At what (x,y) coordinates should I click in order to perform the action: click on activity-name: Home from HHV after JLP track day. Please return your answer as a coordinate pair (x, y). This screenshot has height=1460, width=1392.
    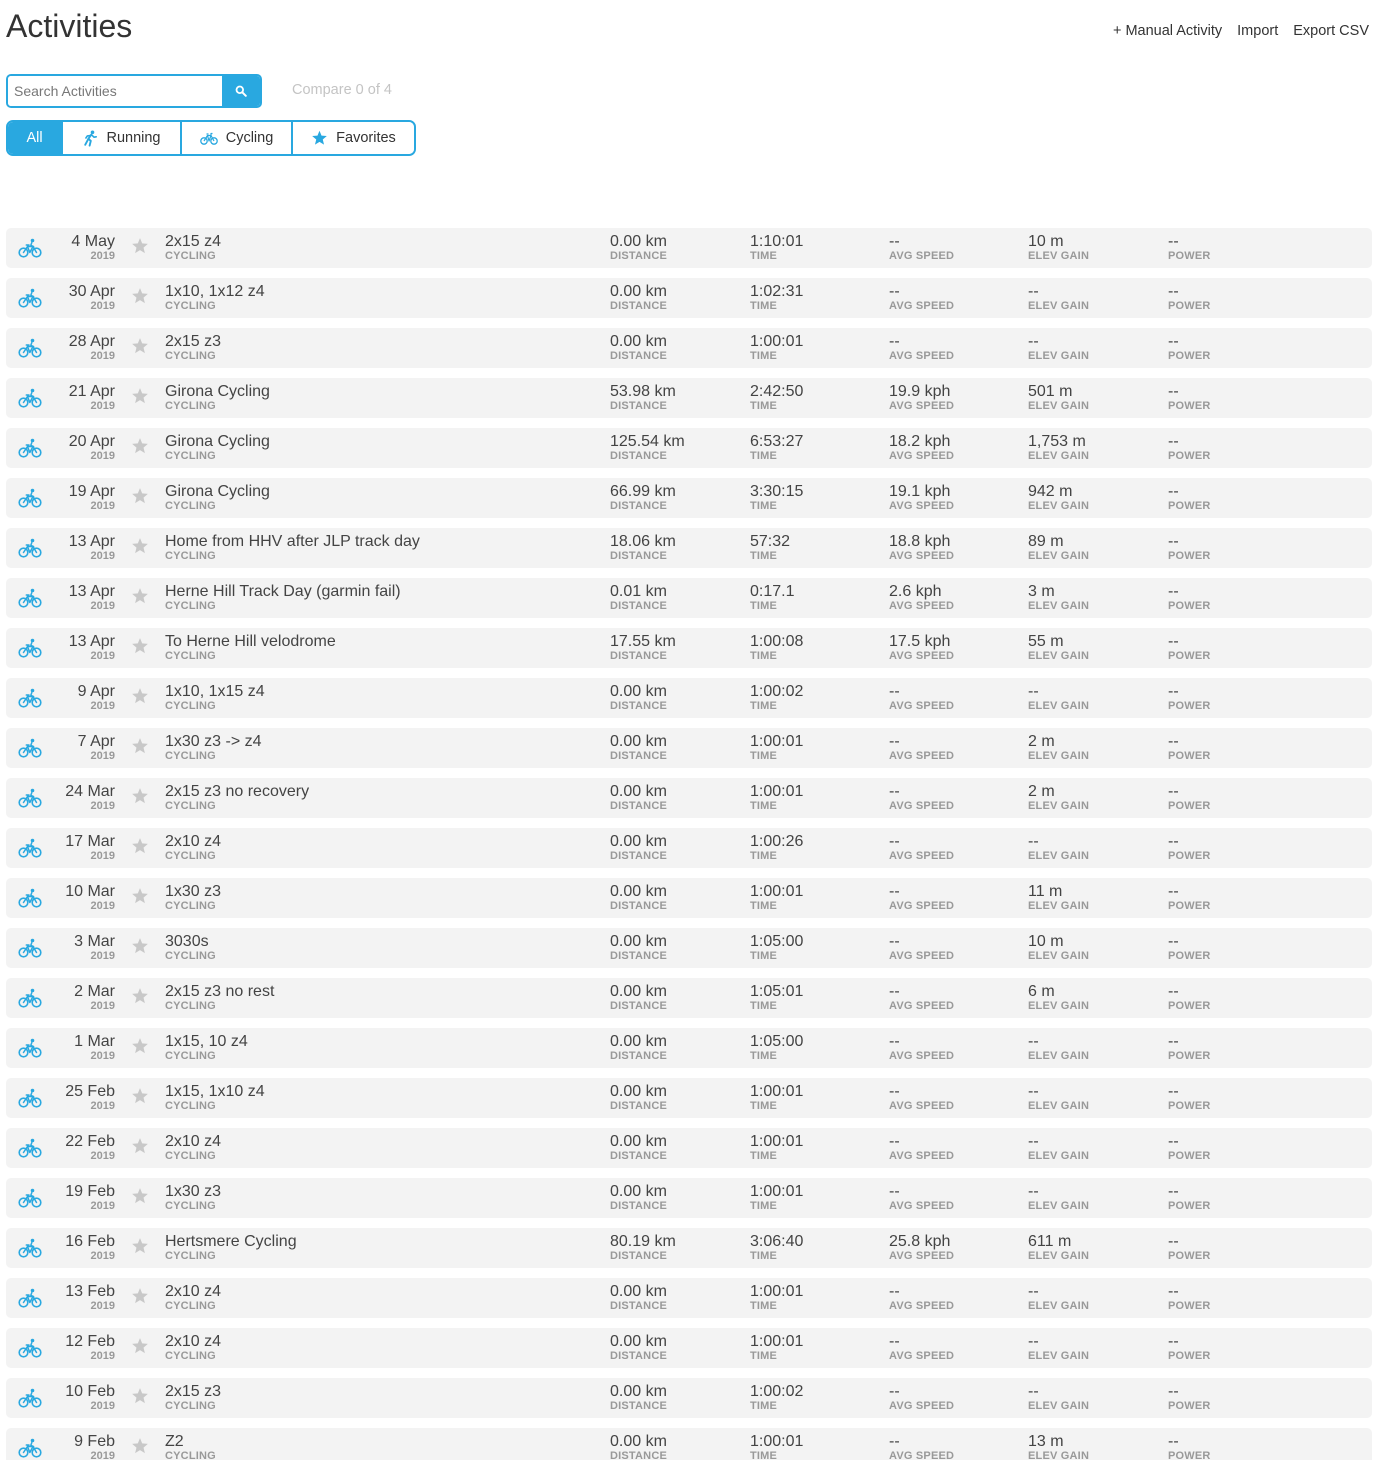
    Looking at the image, I should click on (292, 541).